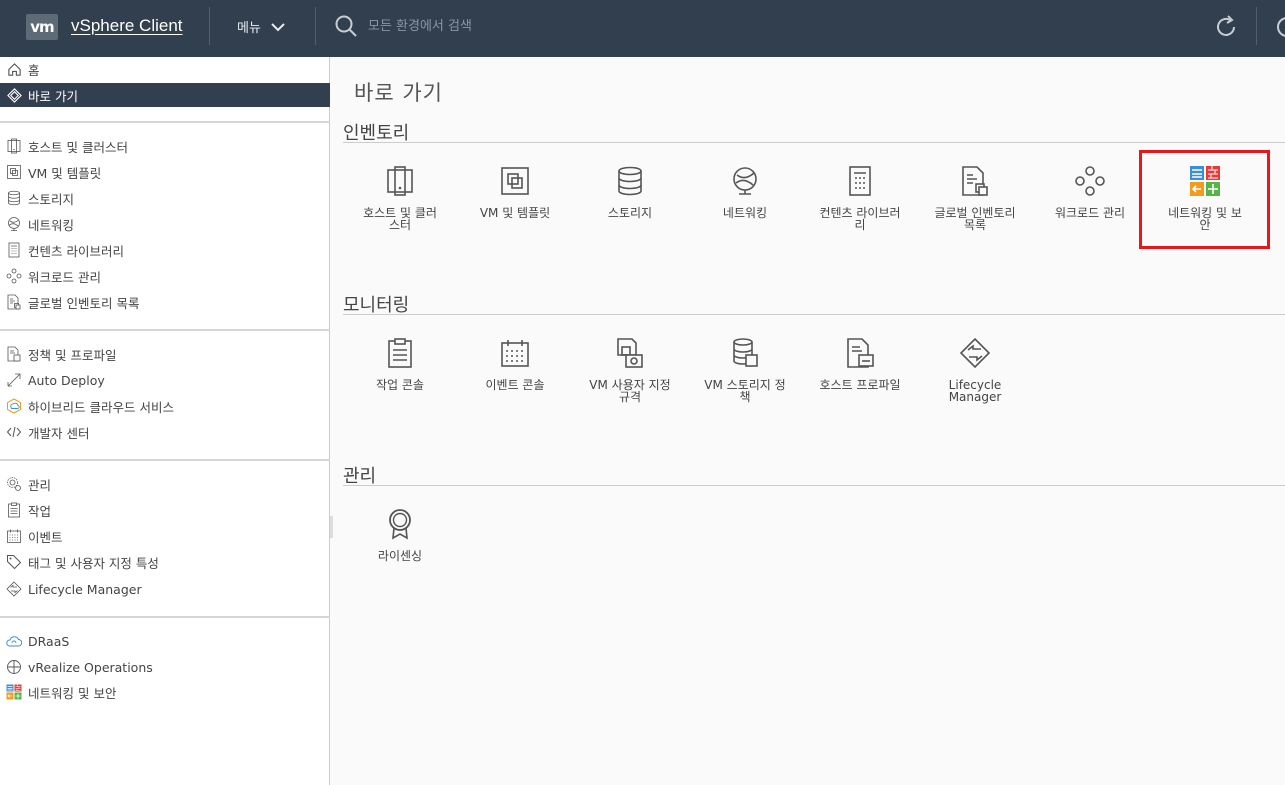 Image resolution: width=1285 pixels, height=785 pixels. I want to click on search-input, so click(518, 26).